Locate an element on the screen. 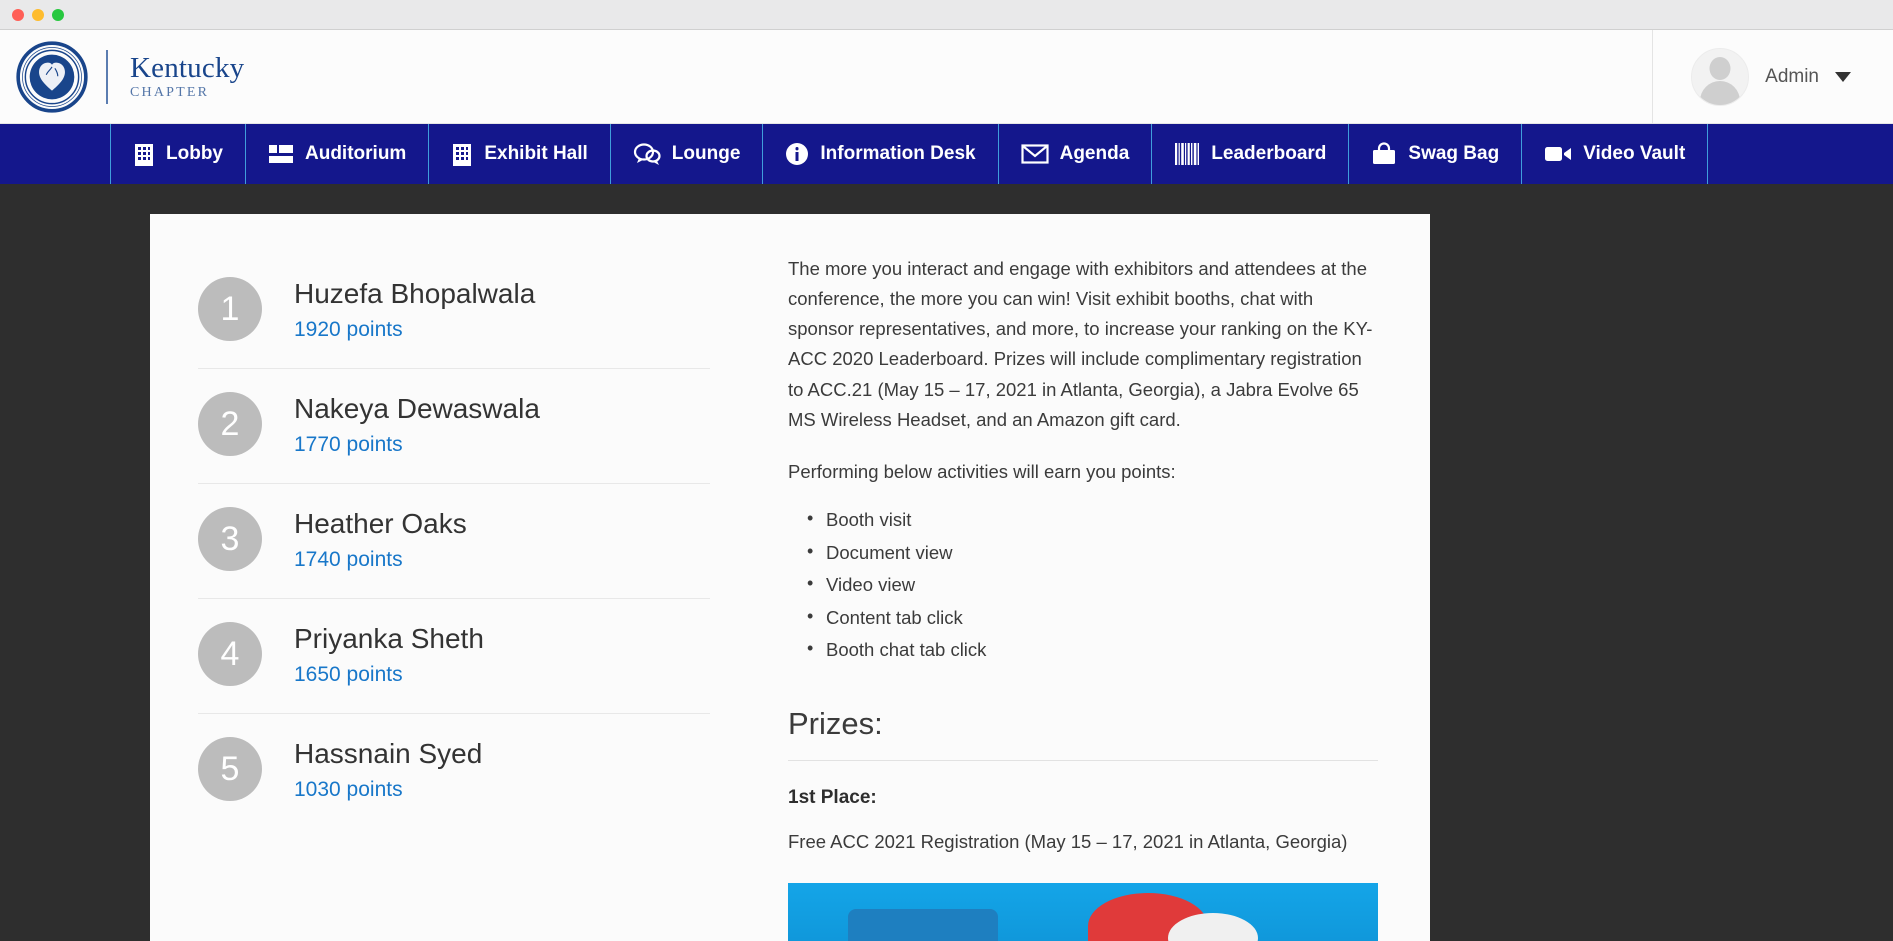  nav-item-lobby: Lobby is located at coordinates (178, 154).